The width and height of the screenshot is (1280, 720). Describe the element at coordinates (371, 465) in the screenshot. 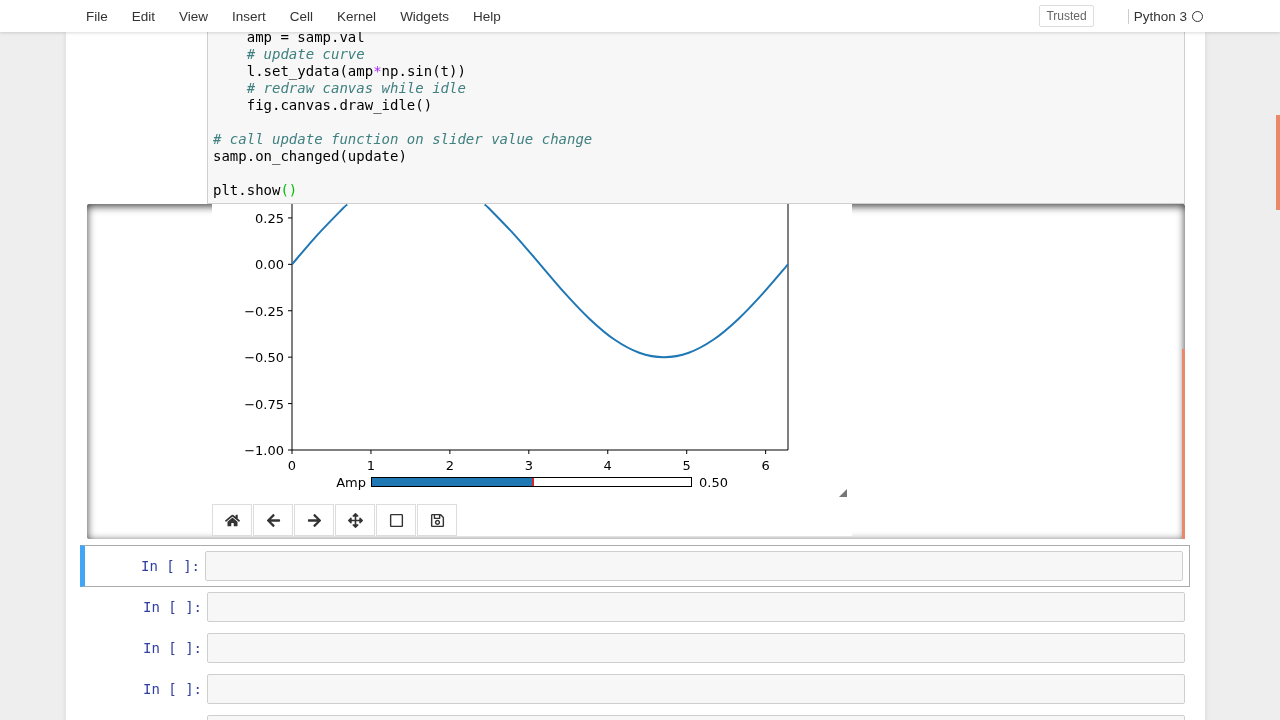

I see `tick-label: 1` at that location.